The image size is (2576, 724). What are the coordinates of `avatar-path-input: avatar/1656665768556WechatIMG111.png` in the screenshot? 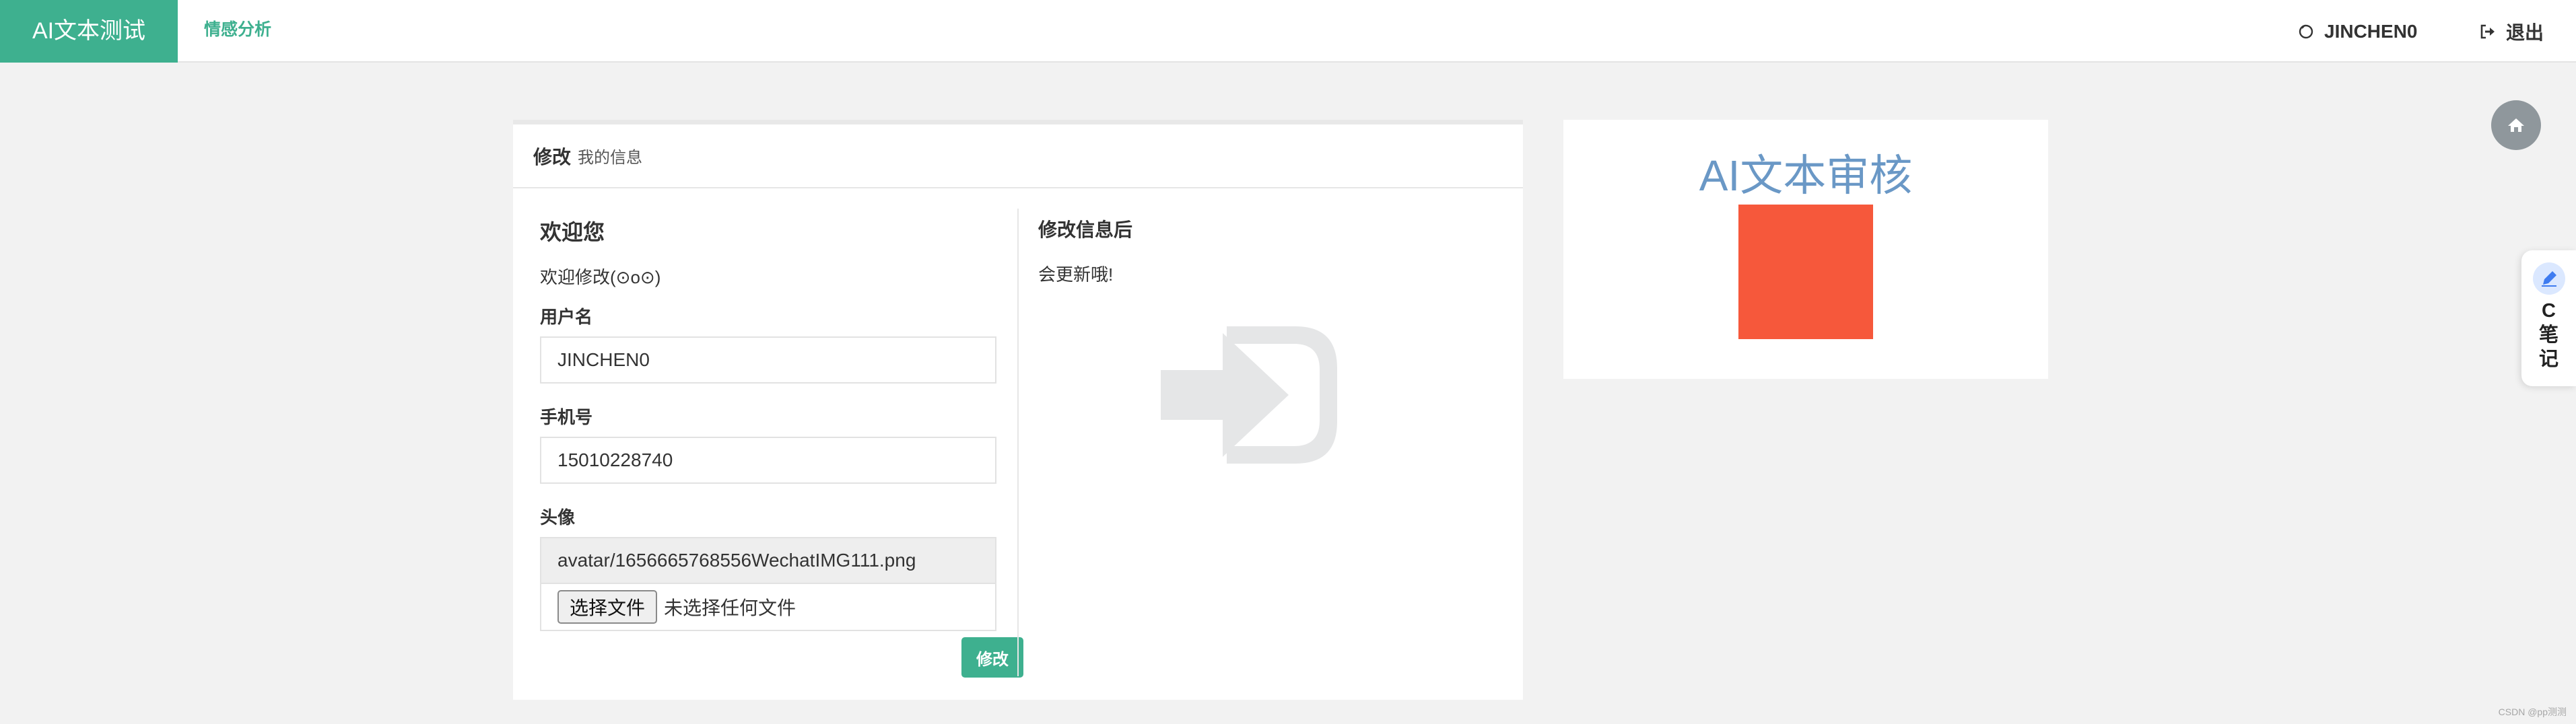 It's located at (768, 560).